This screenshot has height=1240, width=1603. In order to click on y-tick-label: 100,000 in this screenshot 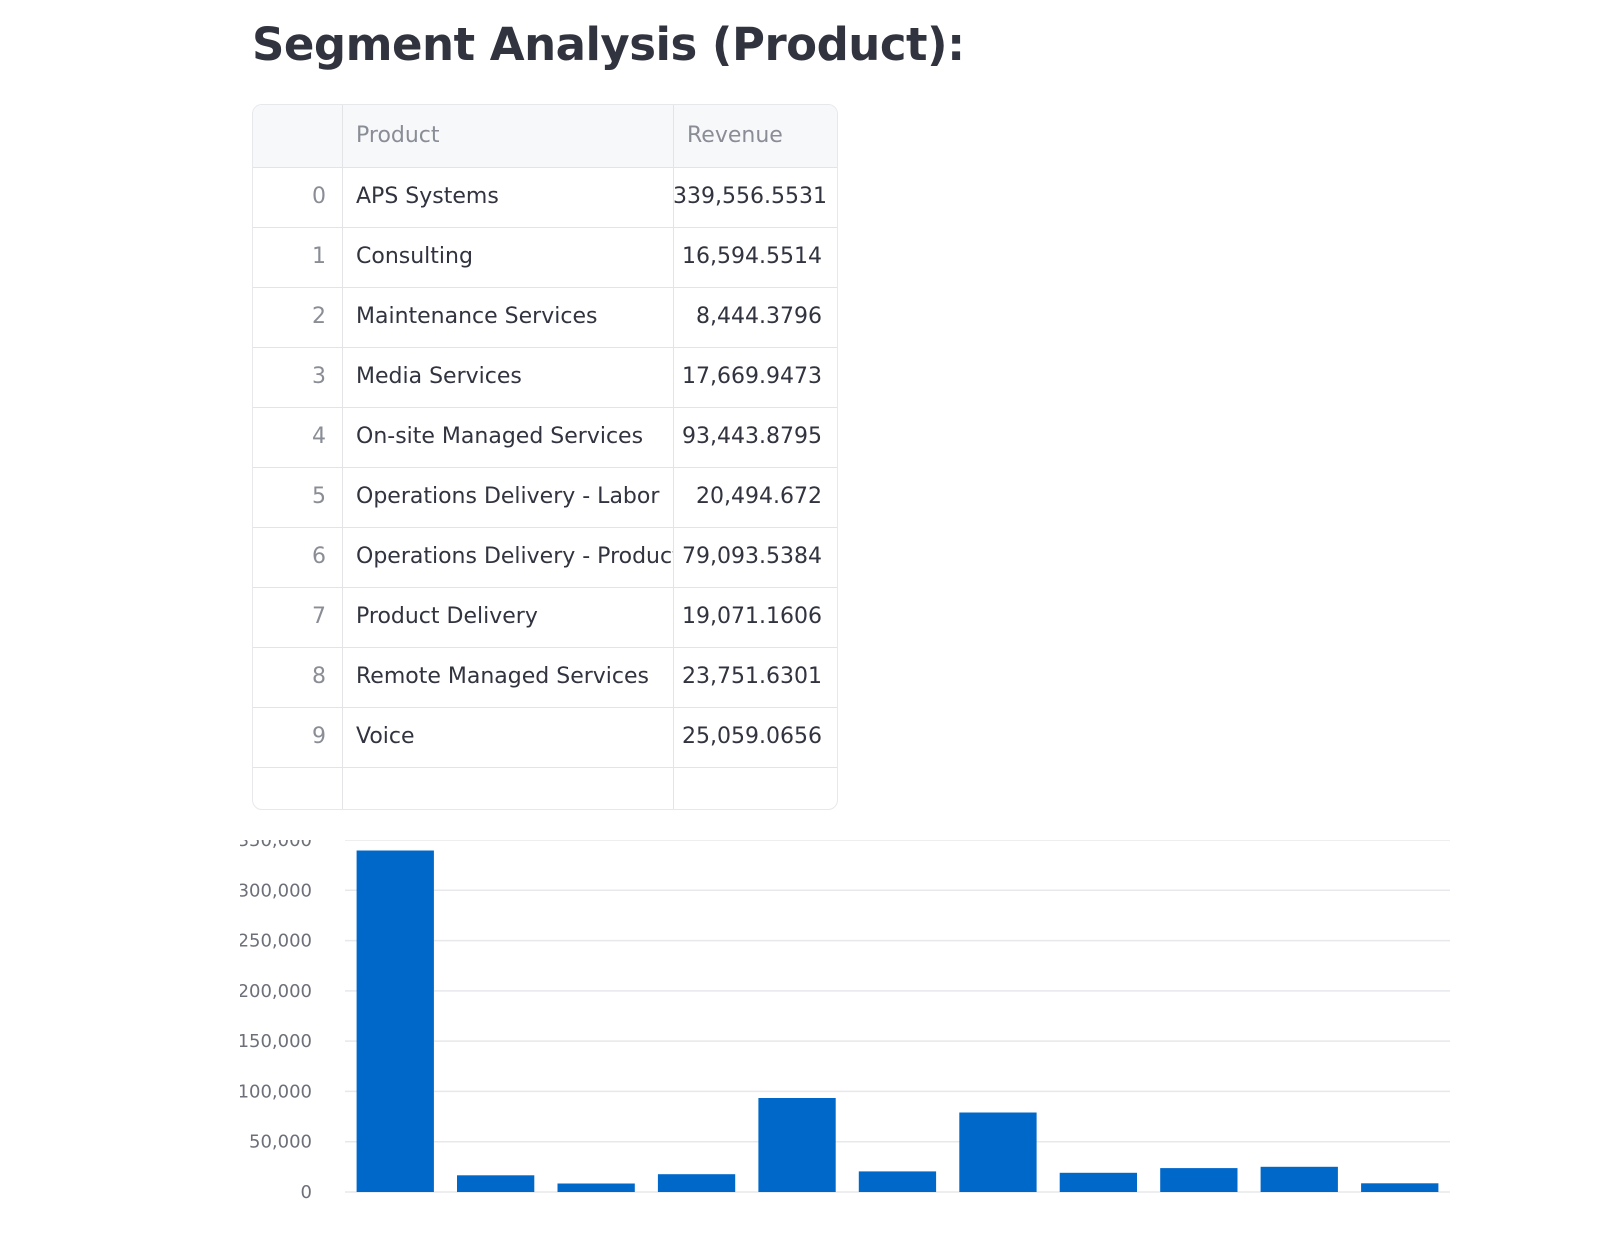, I will do `click(276, 1091)`.